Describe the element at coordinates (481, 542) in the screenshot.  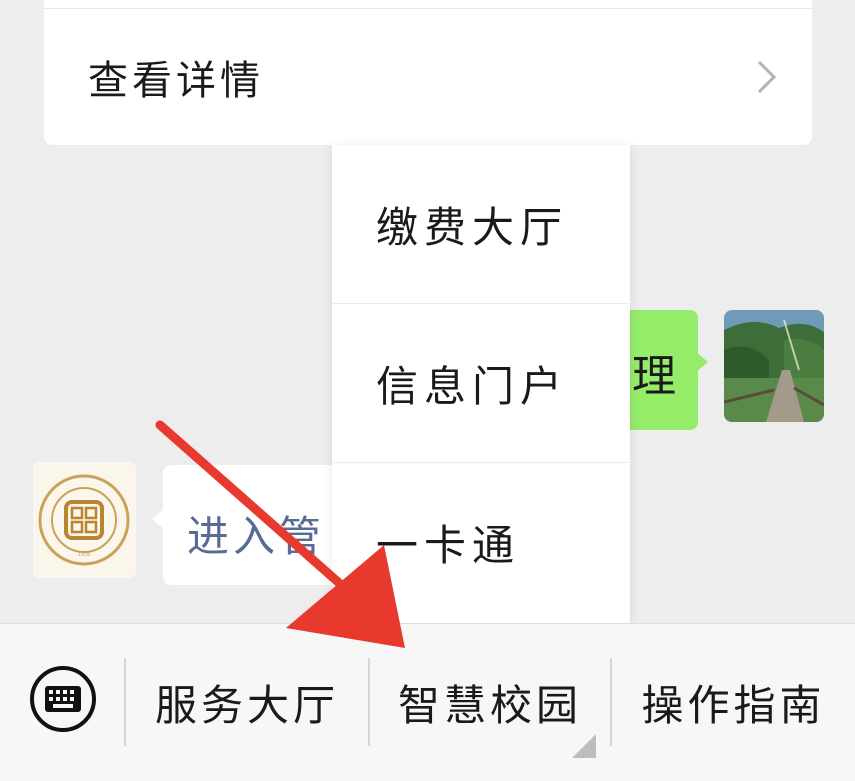
I see `menu-item-campus-card: 一卡通` at that location.